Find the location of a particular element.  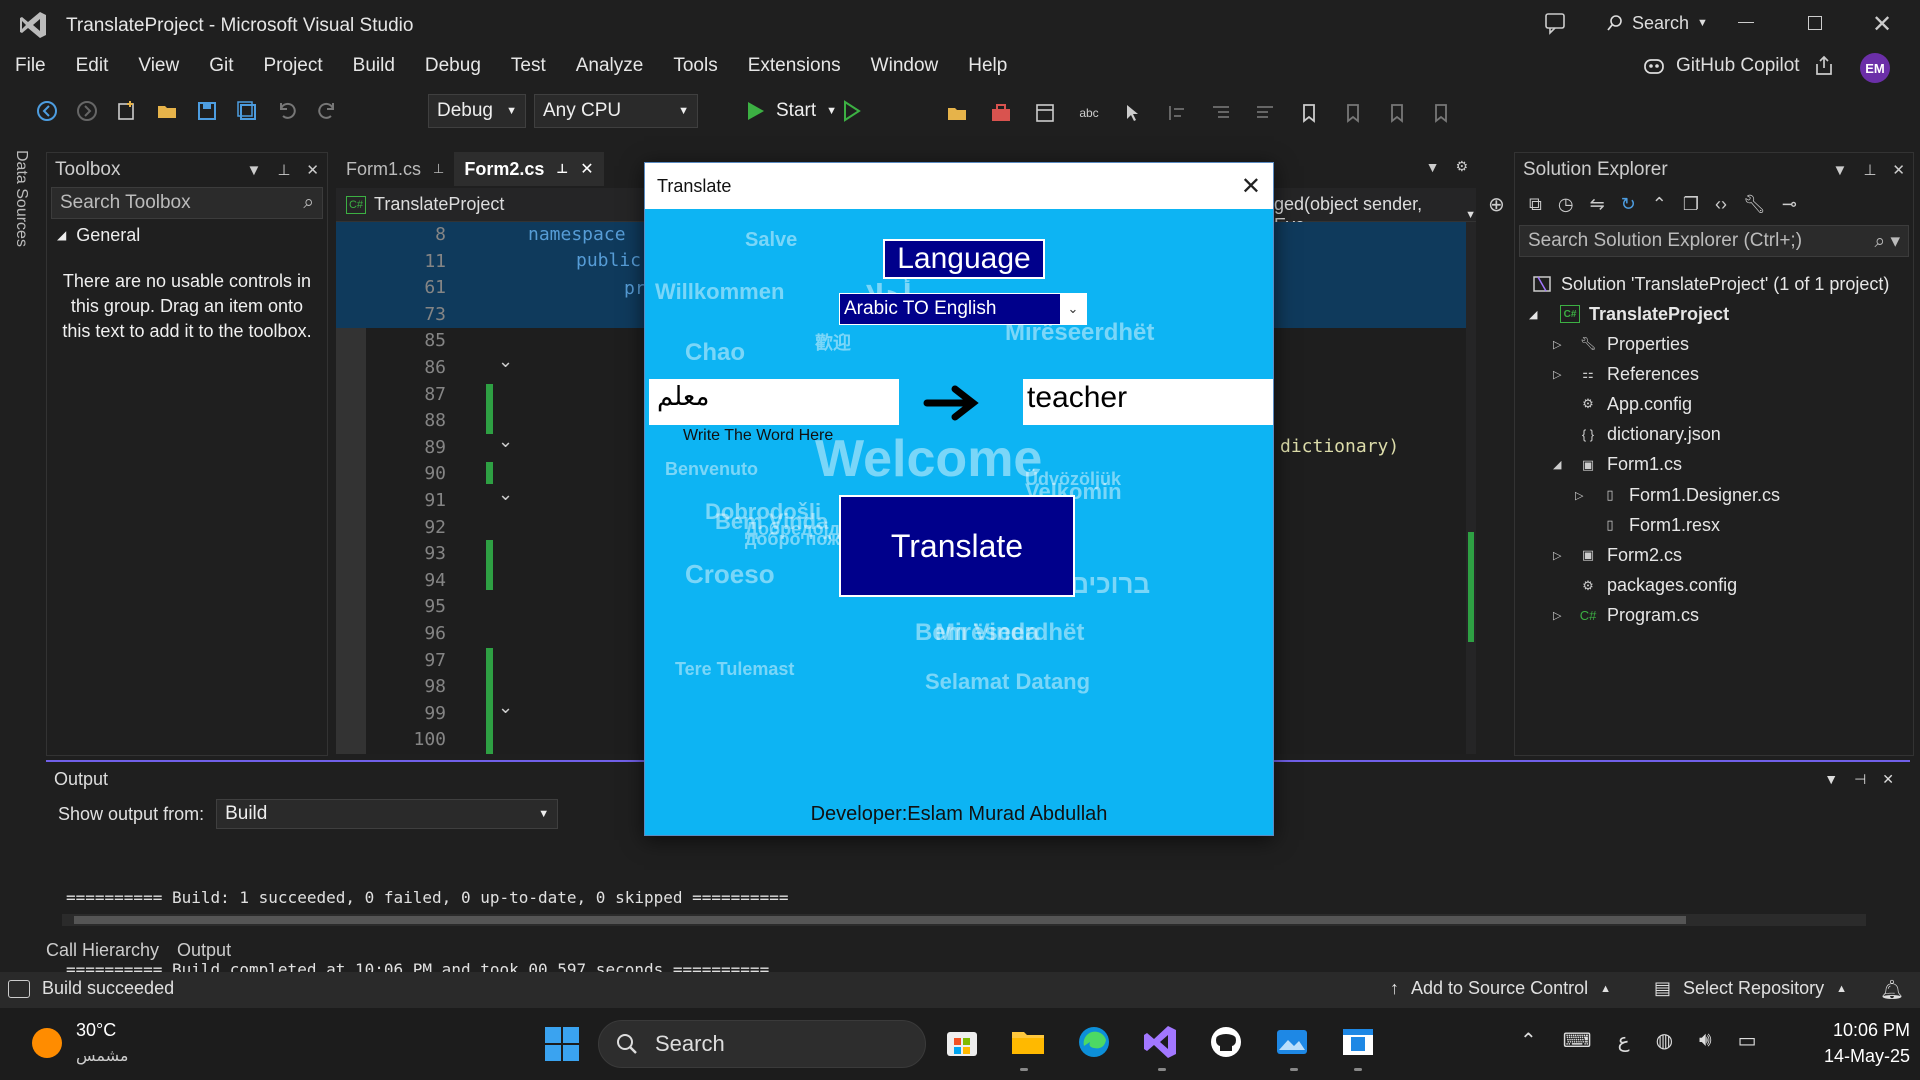

editor-scrollbar is located at coordinates (1471, 488).